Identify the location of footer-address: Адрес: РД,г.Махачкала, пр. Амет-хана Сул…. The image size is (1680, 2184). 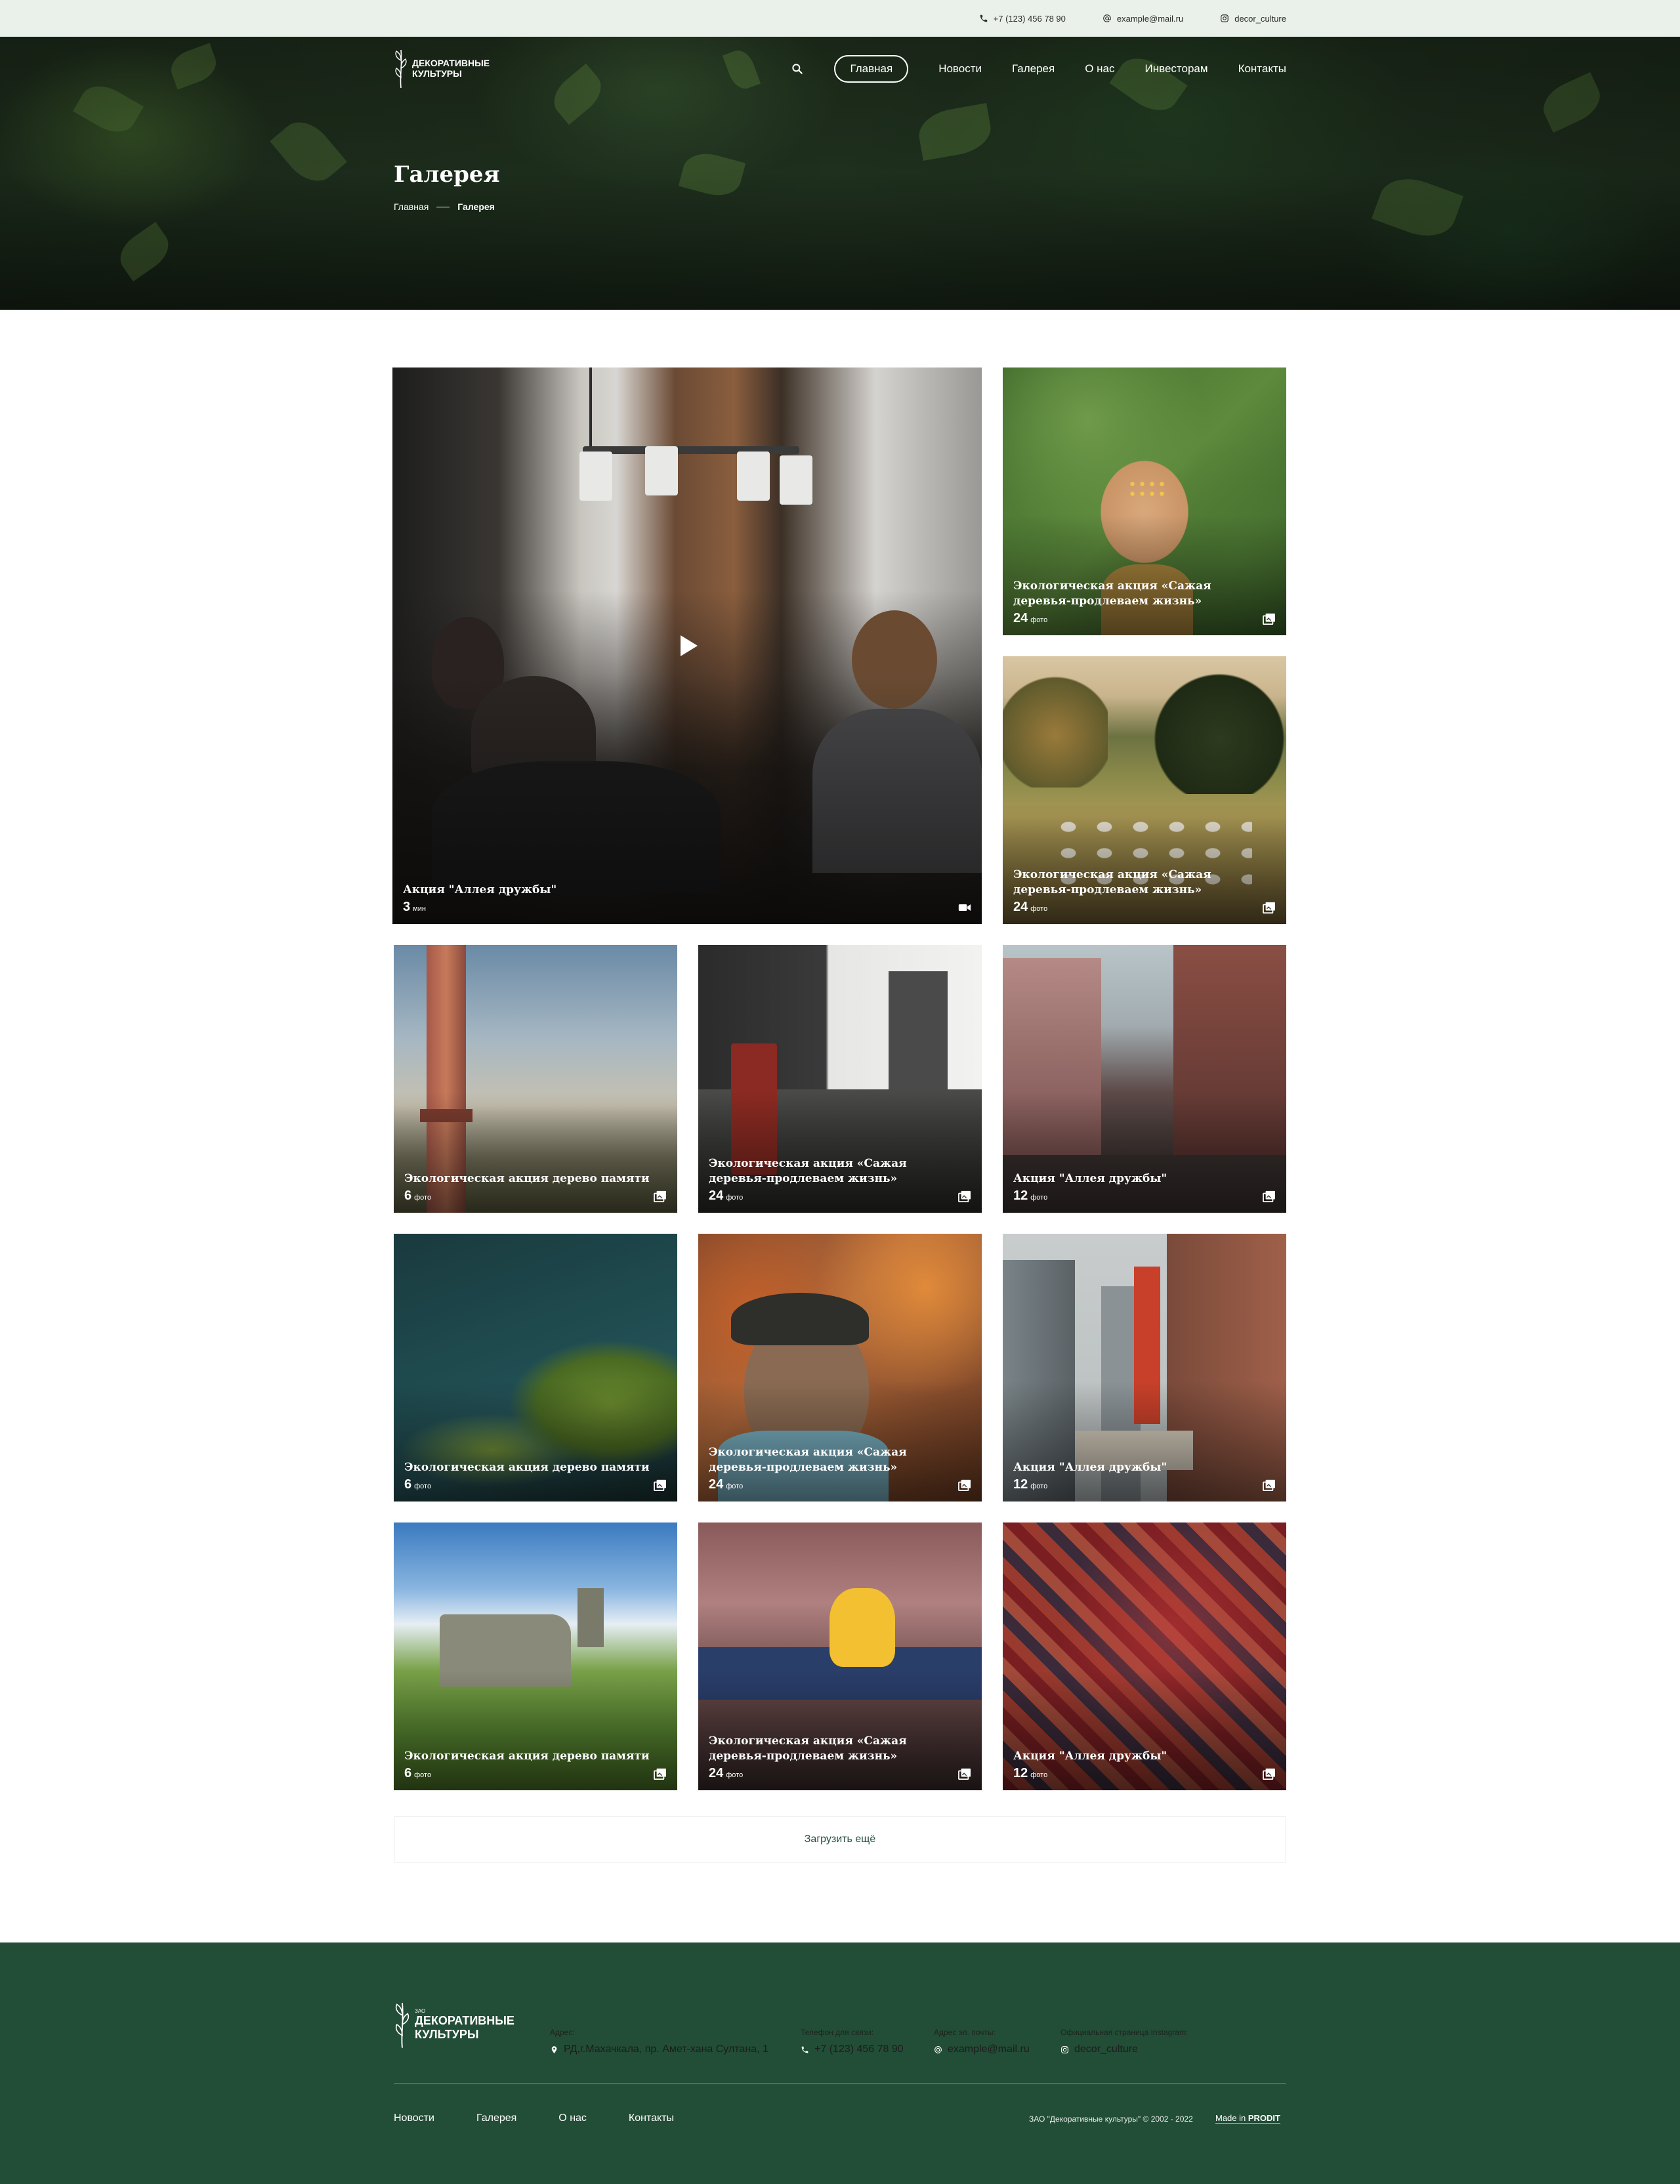
(659, 2041).